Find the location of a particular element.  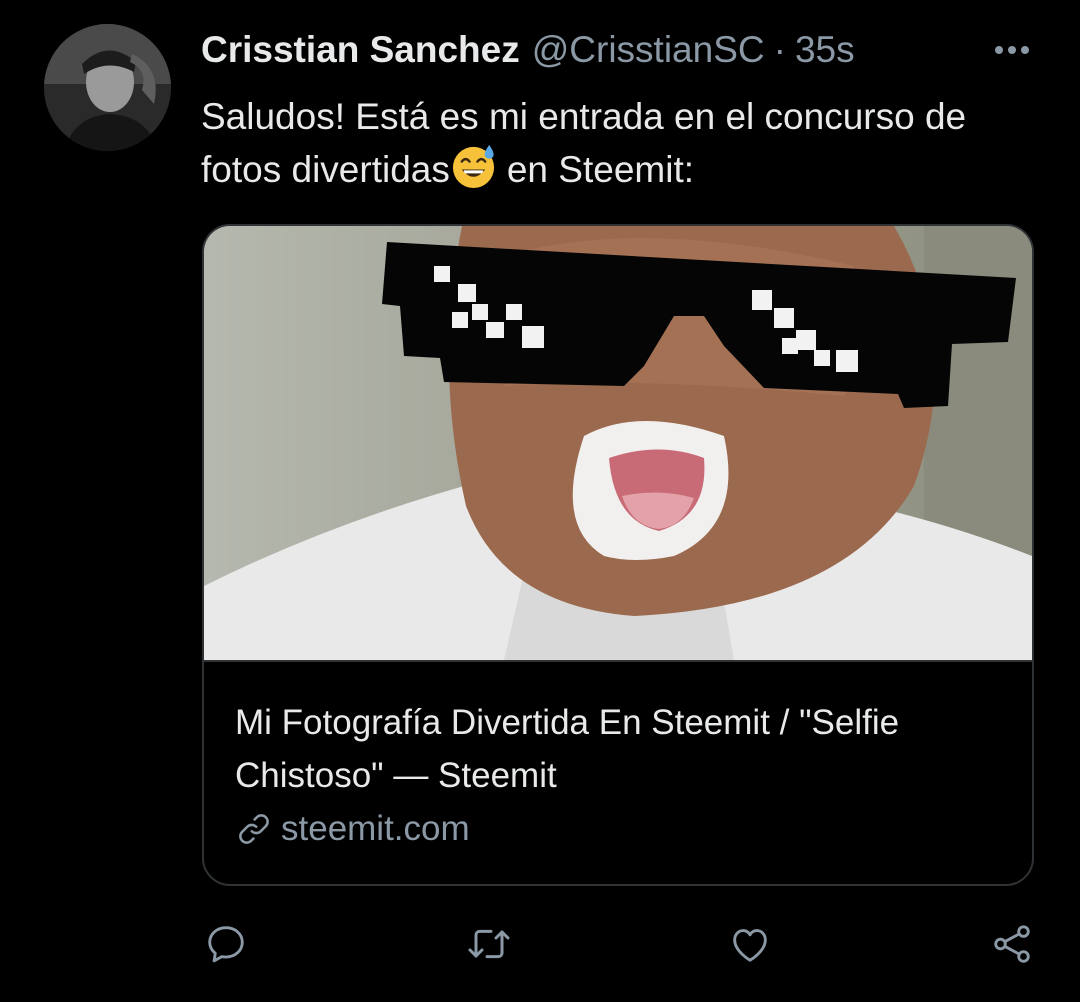

card-domain: steemit.com is located at coordinates (352, 829).